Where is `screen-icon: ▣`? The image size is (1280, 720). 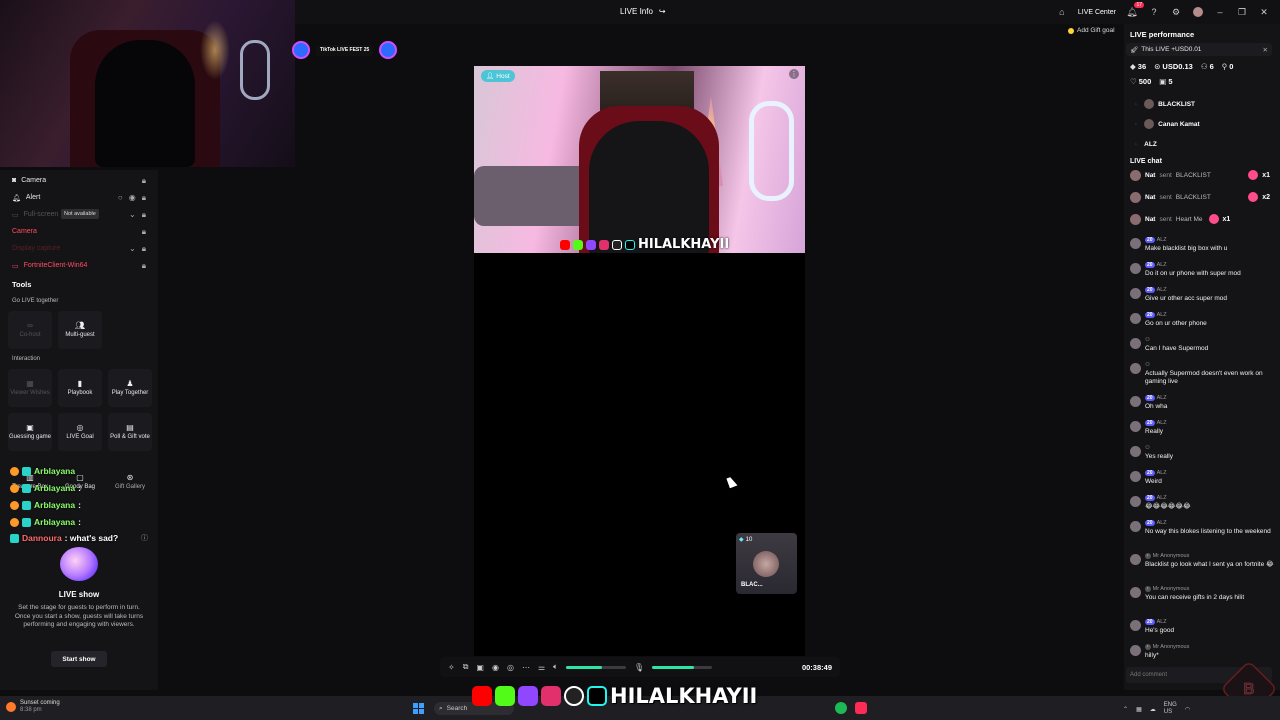 screen-icon: ▣ is located at coordinates (480, 667).